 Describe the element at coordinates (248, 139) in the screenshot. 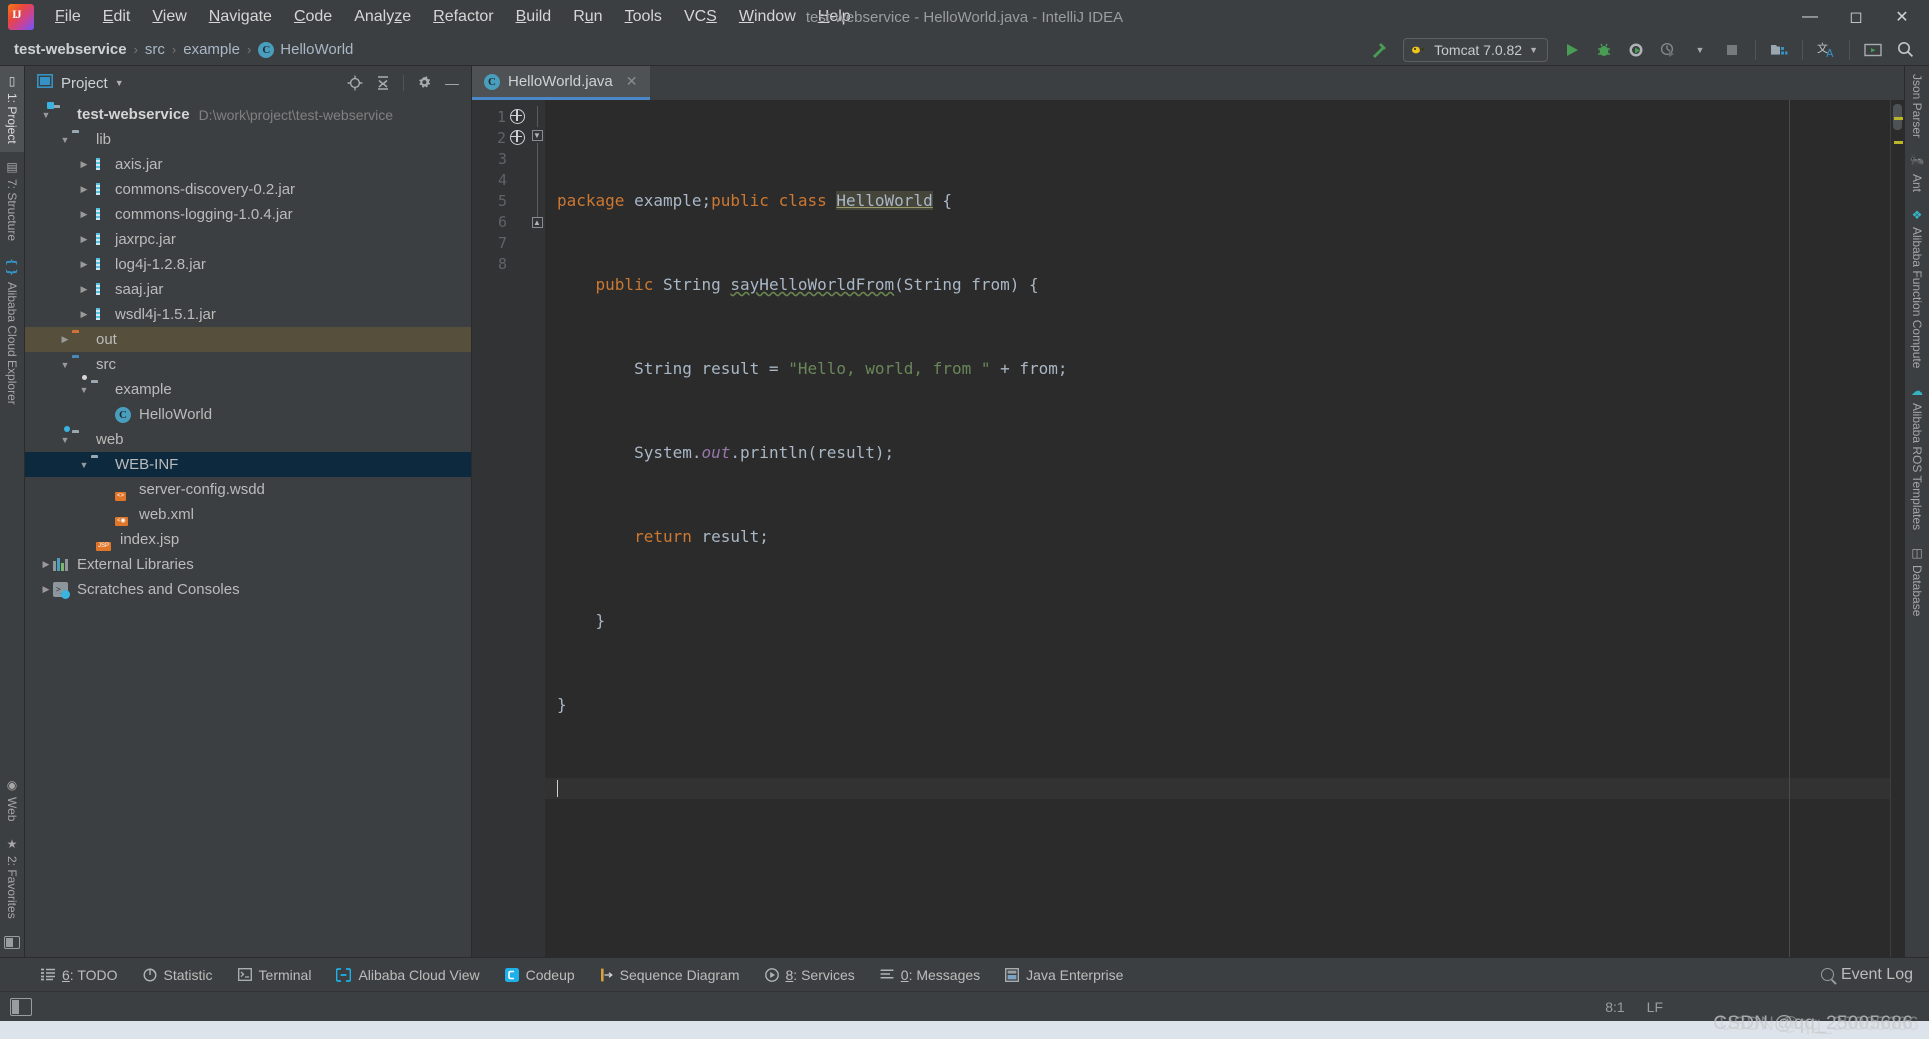

I see `tree-item-lib: ▼ lib` at that location.